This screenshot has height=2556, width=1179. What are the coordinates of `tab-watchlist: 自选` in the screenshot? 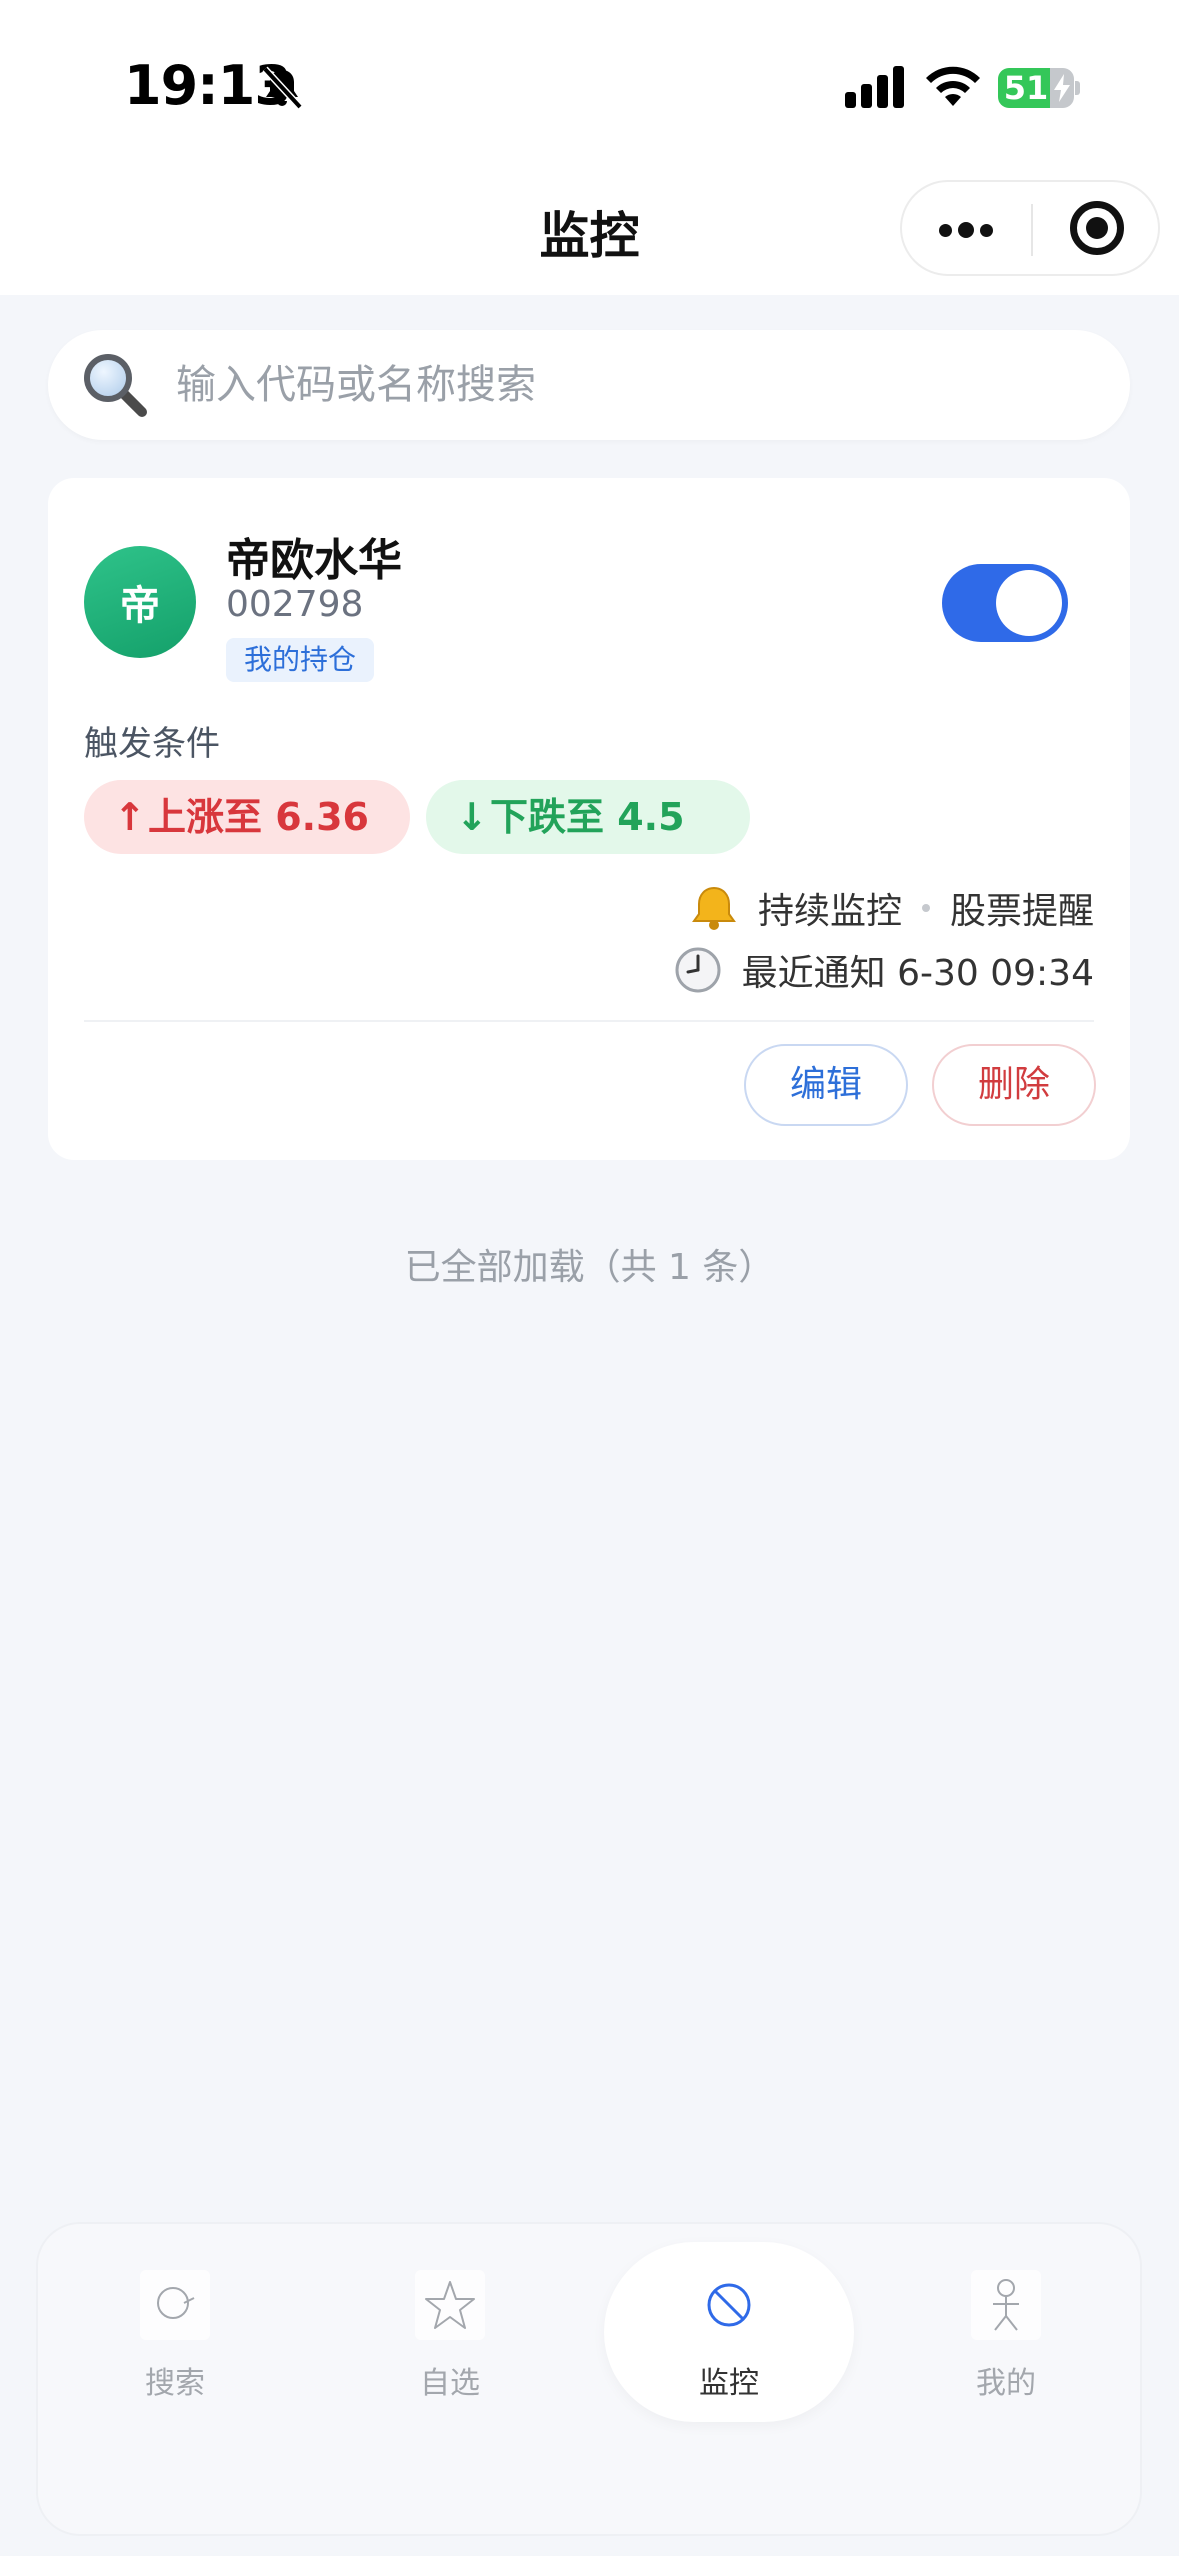 It's located at (450, 2334).